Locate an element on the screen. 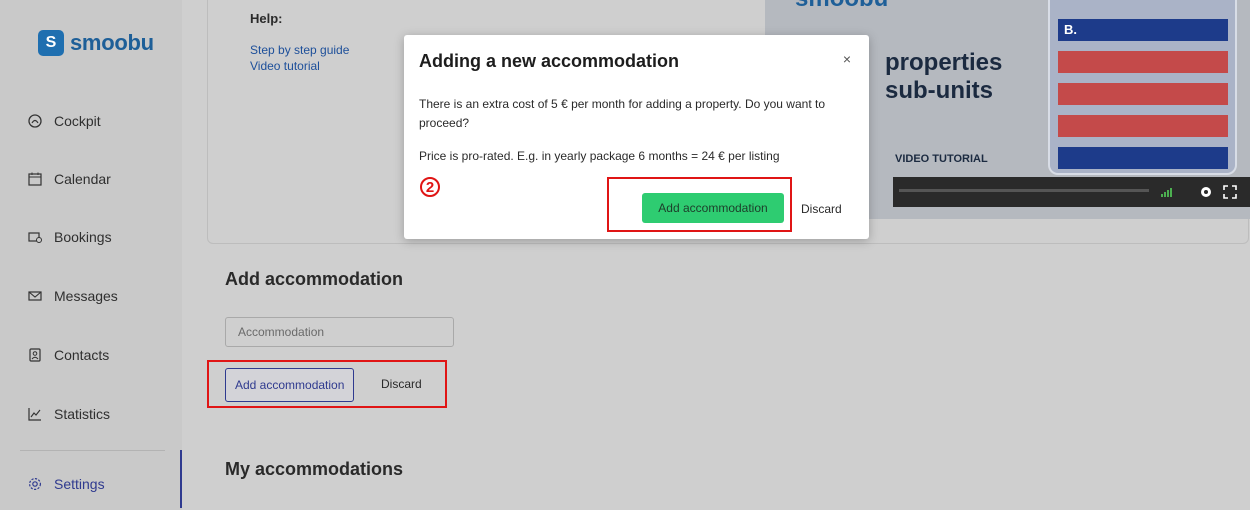 The image size is (1250, 510). contacts-icon is located at coordinates (35, 355).